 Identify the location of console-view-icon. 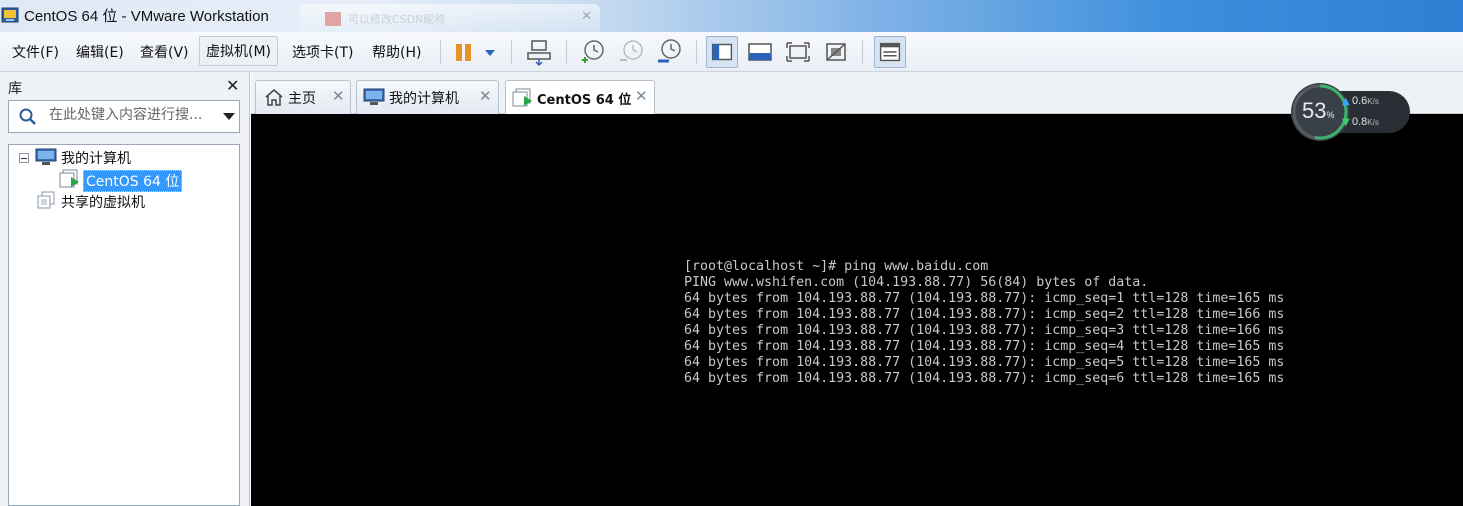
(760, 52).